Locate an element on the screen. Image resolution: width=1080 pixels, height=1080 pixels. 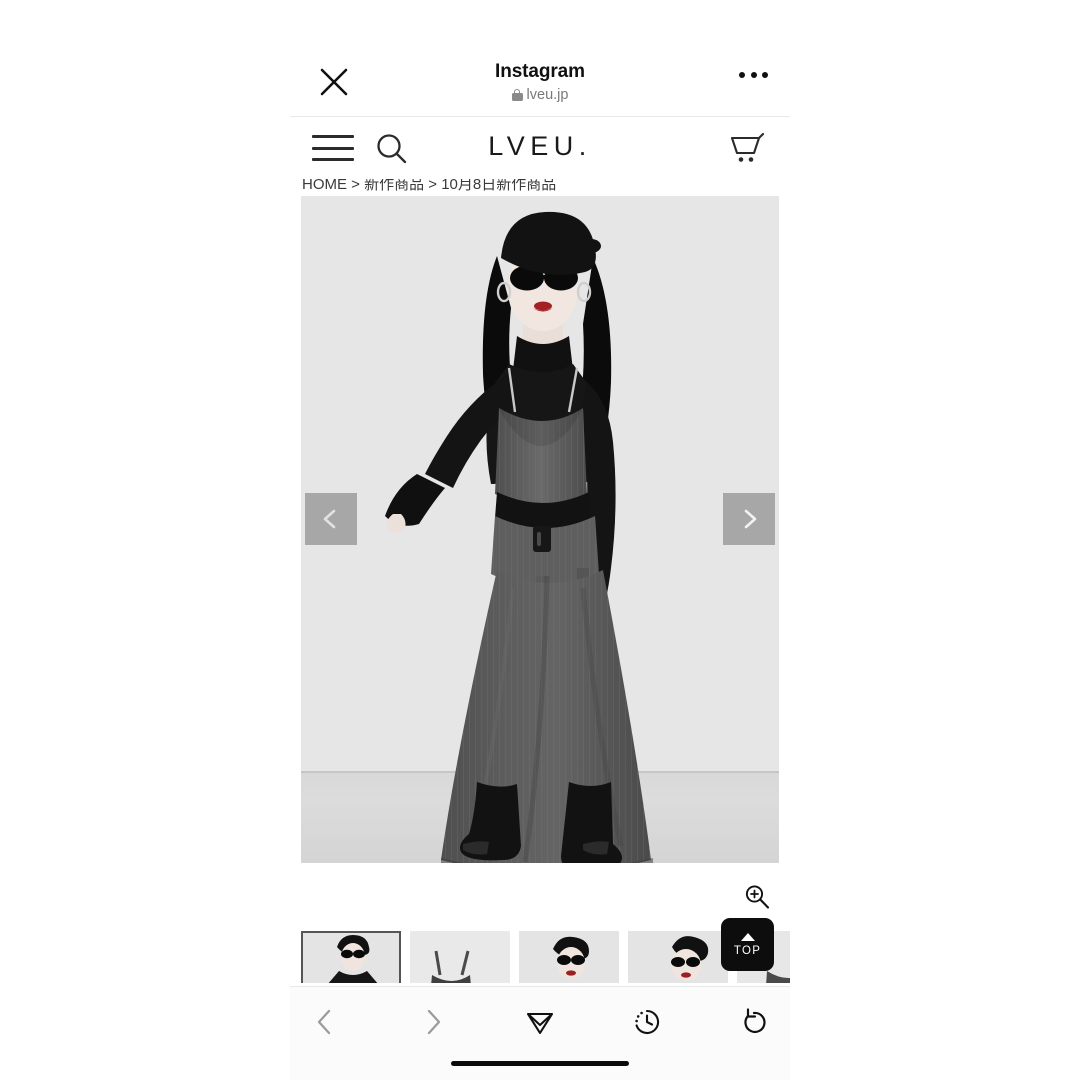
more-options-icon is located at coordinates (753, 75).